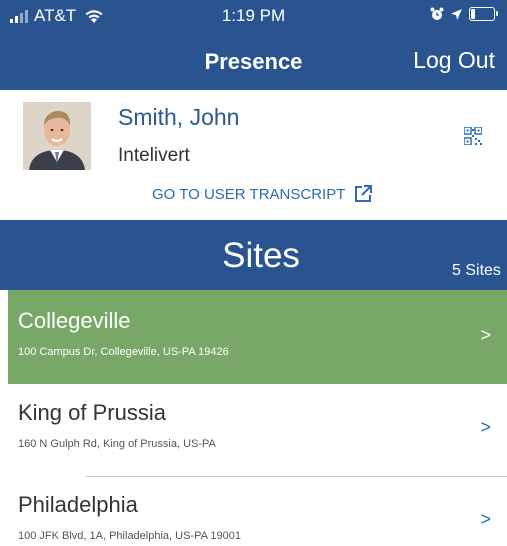  Describe the element at coordinates (476, 270) in the screenshot. I see `sites-count: 5 Sites` at that location.